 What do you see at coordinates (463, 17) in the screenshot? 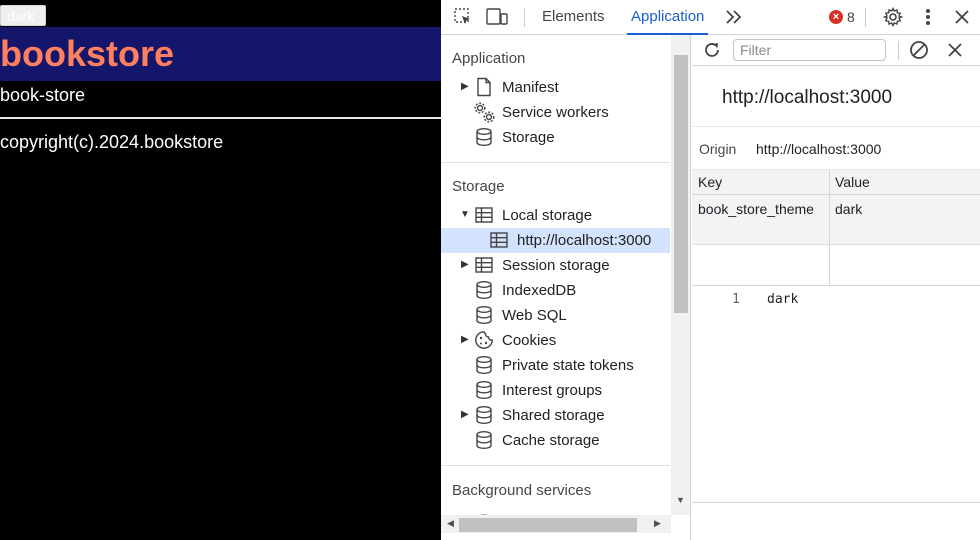
I see `inspect-element-icon` at bounding box center [463, 17].